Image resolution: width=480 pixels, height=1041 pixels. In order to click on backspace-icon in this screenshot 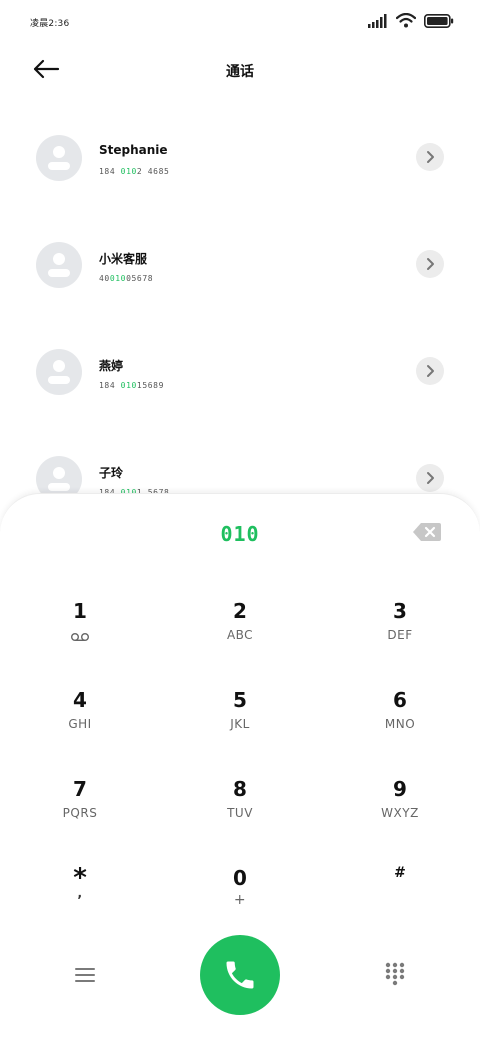, I will do `click(427, 532)`.